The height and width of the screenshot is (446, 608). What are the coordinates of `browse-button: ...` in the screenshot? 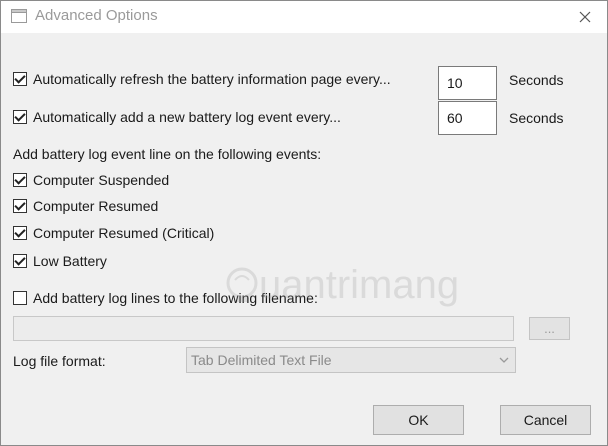 It's located at (549, 328).